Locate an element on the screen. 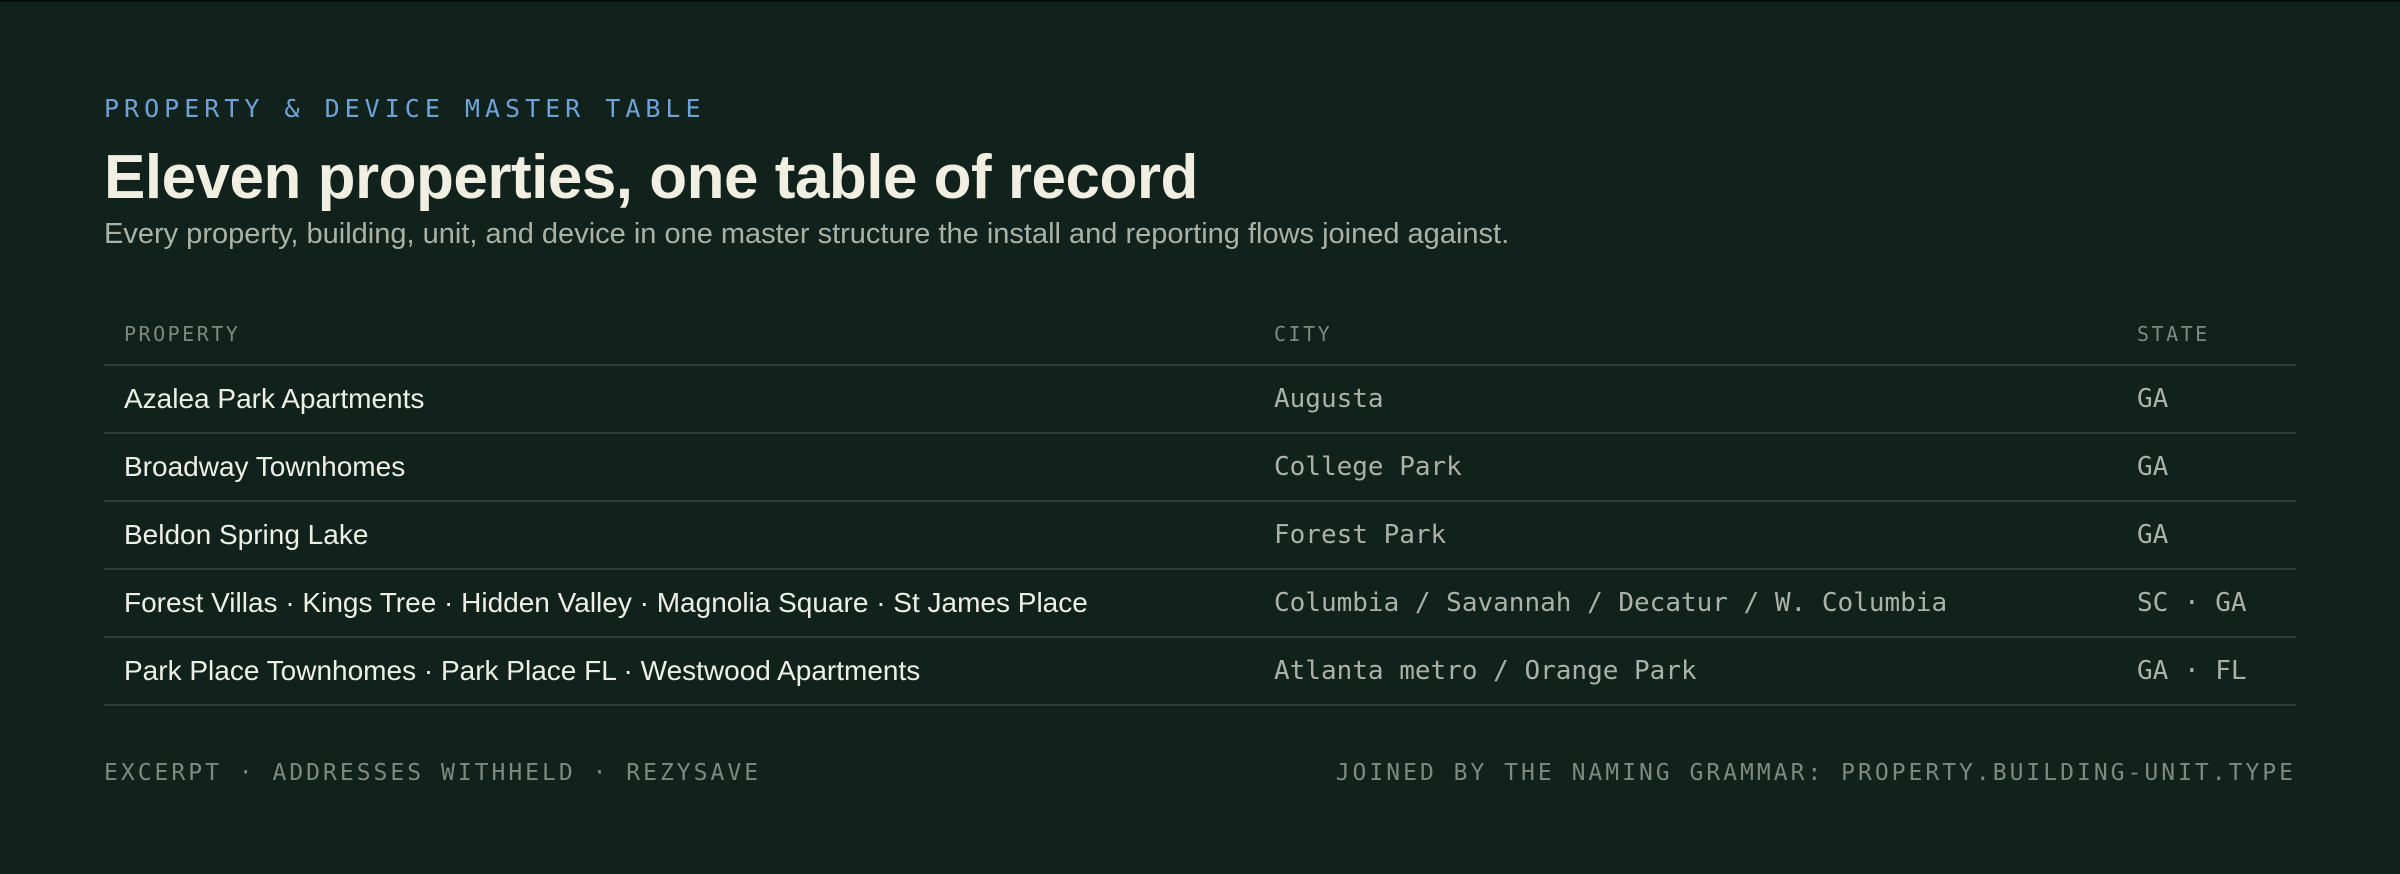  table-header: PROPERTY CITY STATE is located at coordinates (1200, 335).